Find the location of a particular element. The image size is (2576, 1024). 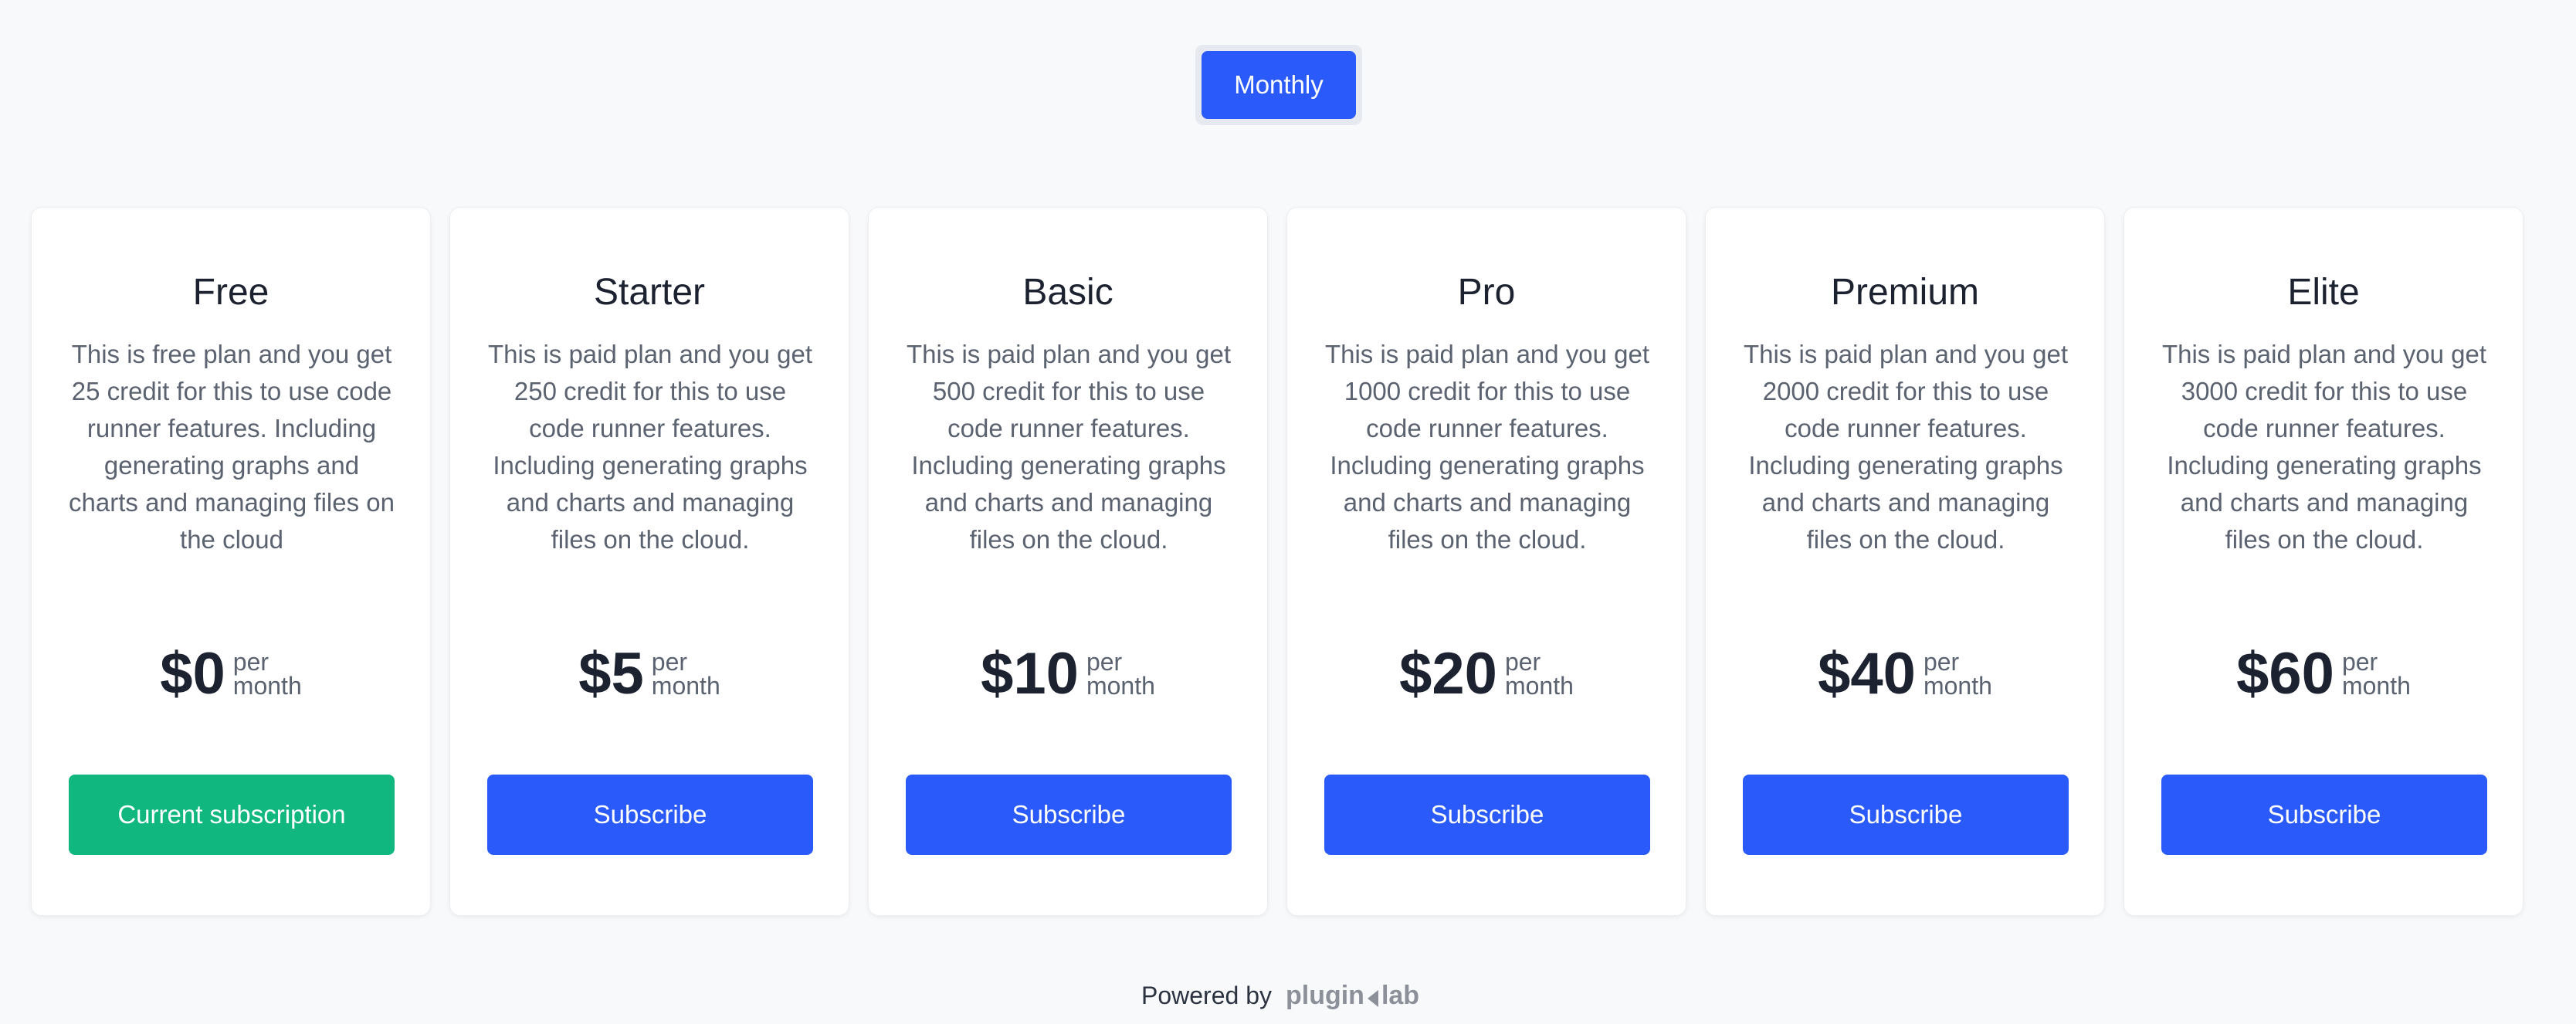

plan-price: $10 is located at coordinates (1030, 674).